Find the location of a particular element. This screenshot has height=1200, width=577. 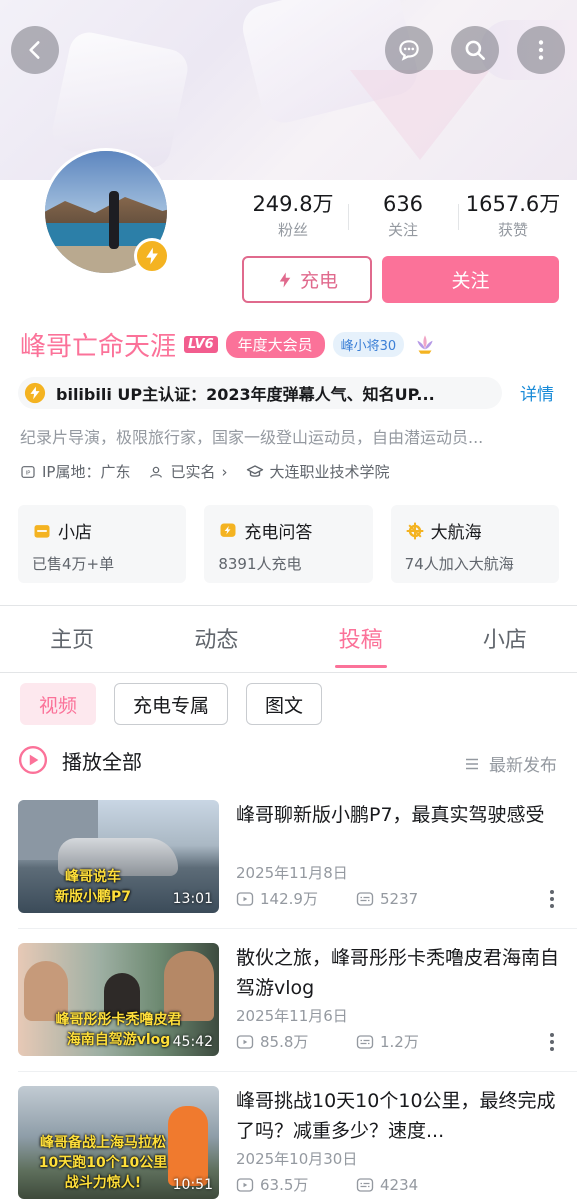

detail-link: 详情 is located at coordinates (537, 392).